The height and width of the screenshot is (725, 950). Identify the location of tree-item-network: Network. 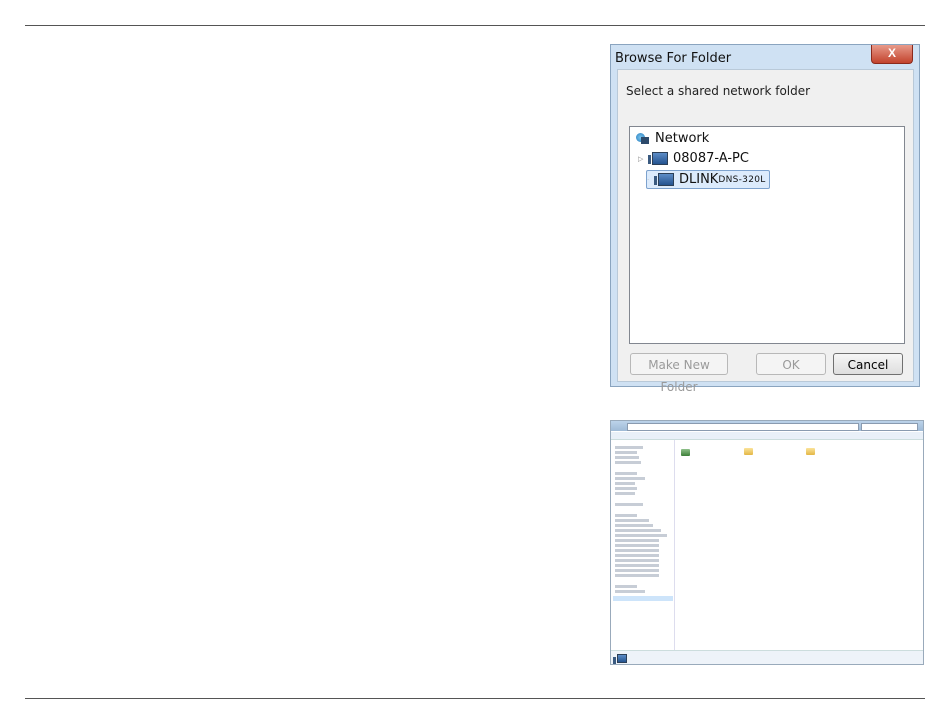
(672, 138).